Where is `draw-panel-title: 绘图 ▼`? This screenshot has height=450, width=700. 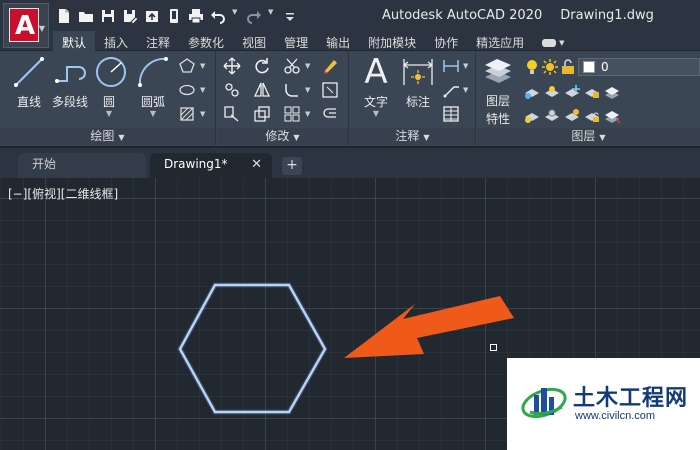 draw-panel-title: 绘图 ▼ is located at coordinates (107, 136).